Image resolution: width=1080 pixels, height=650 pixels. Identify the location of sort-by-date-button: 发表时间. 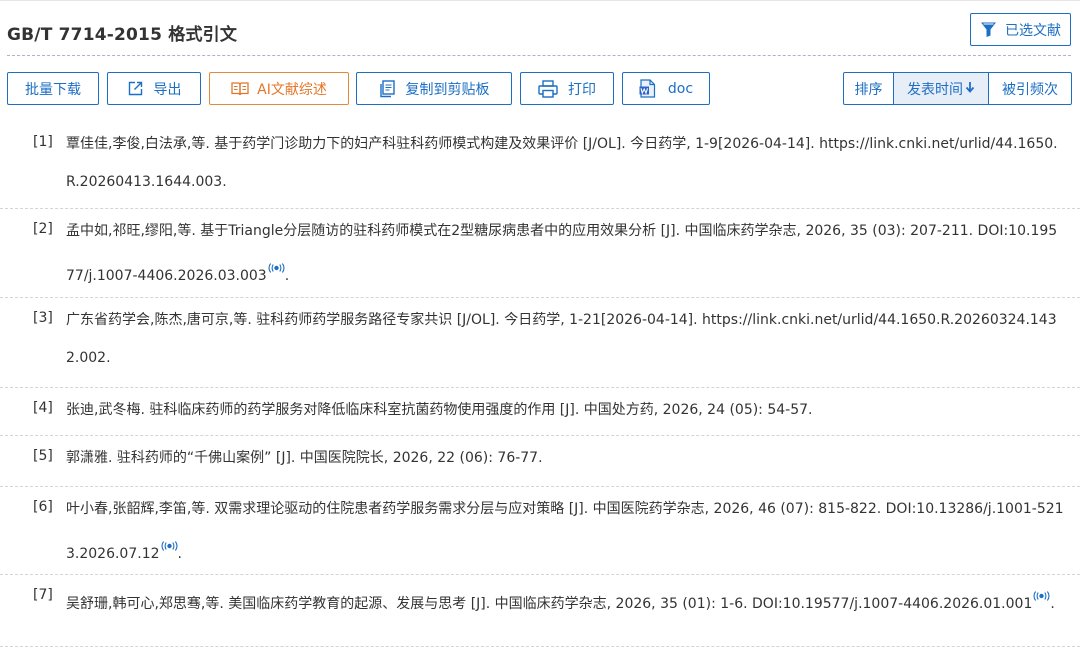
(941, 88).